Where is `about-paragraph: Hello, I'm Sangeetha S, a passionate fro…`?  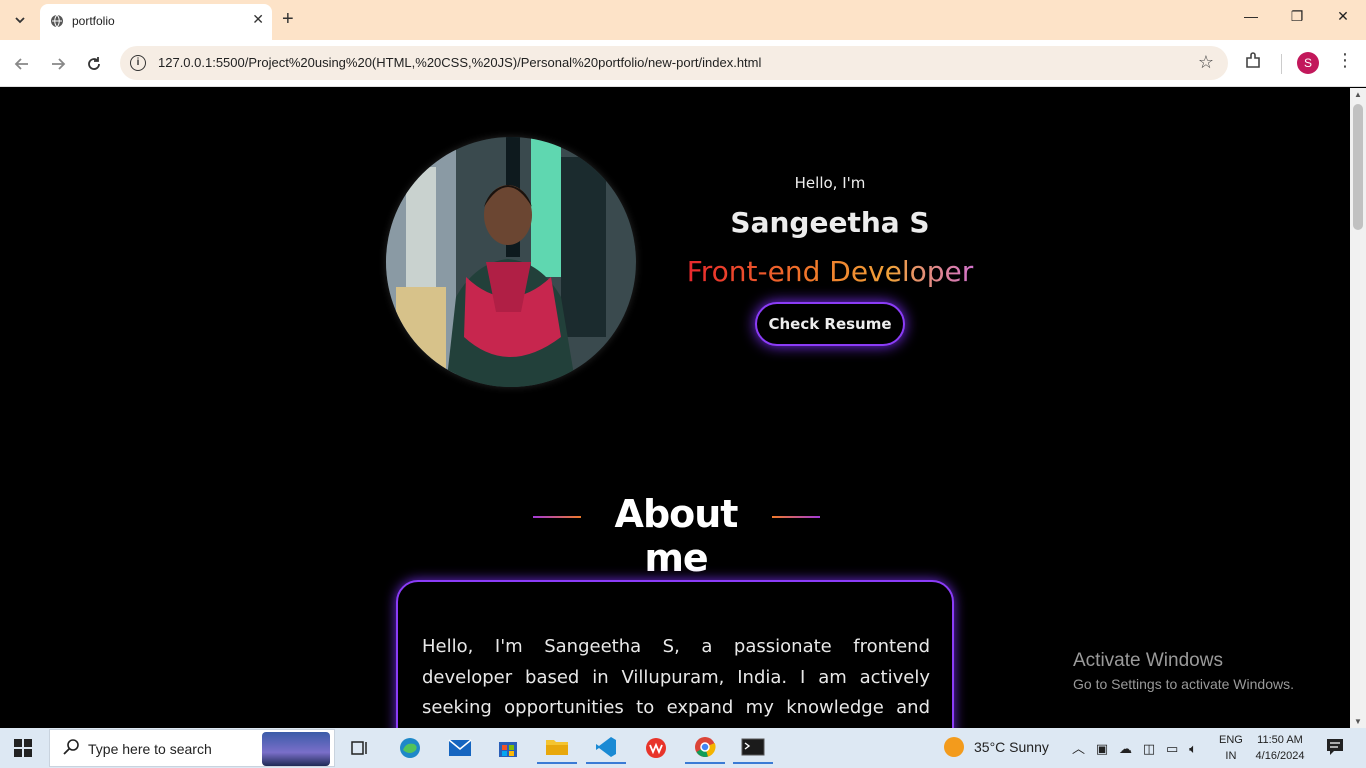 about-paragraph: Hello, I'm Sangeetha S, a passionate fro… is located at coordinates (676, 682).